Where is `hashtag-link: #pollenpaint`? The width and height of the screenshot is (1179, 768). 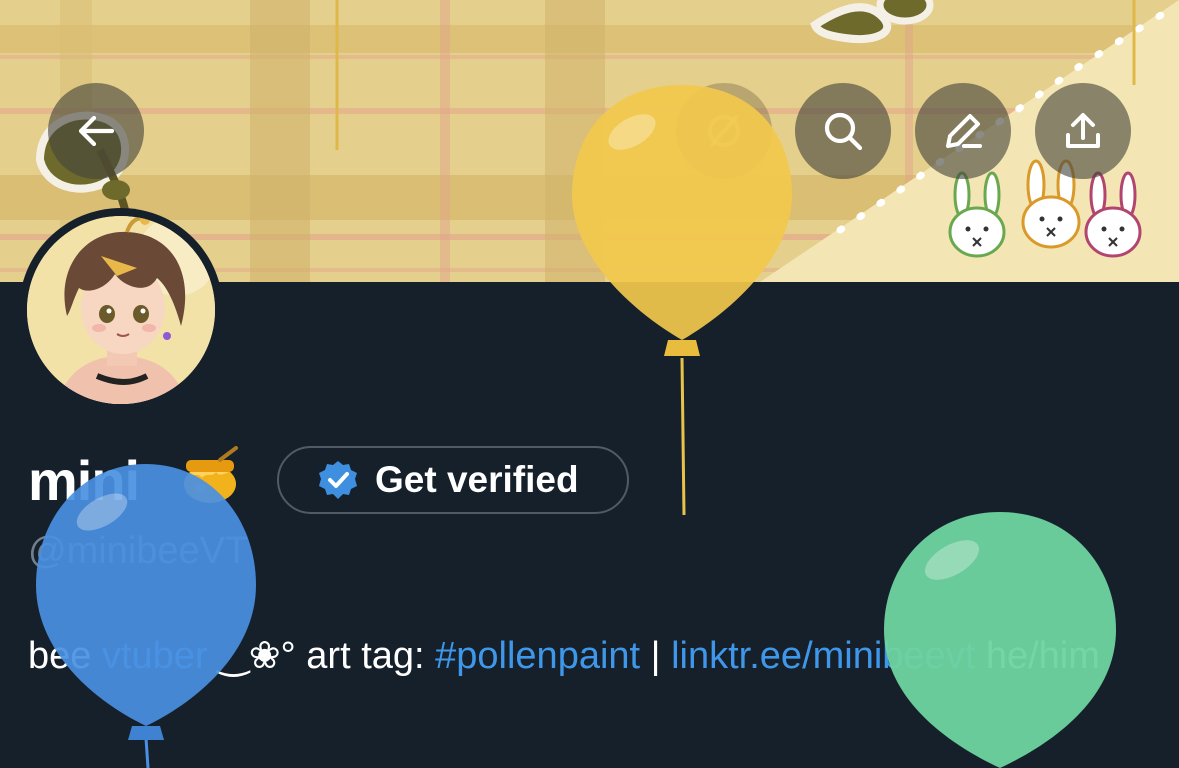
hashtag-link: #pollenpaint is located at coordinates (537, 656).